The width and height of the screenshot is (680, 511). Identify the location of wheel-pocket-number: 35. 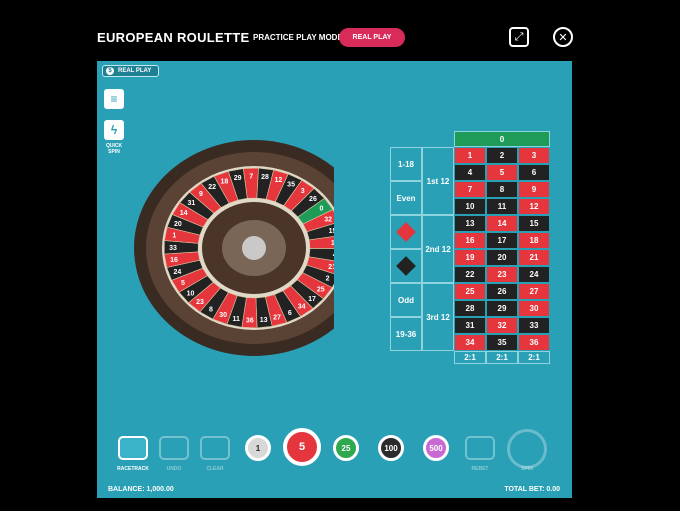
(291, 184).